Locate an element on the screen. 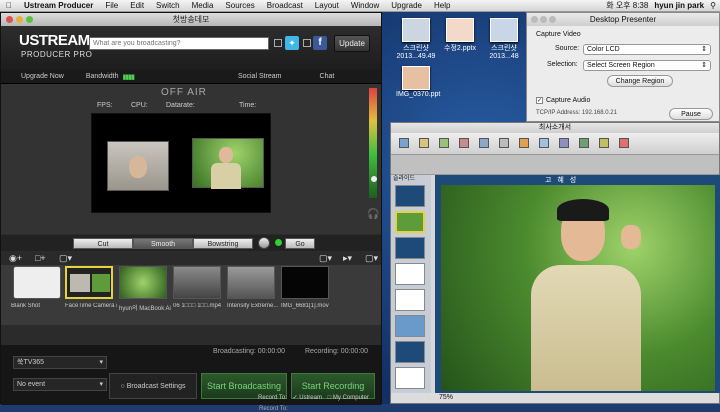 Image resolution: width=720 pixels, height=412 pixels. volume-slider-knob is located at coordinates (374, 179).